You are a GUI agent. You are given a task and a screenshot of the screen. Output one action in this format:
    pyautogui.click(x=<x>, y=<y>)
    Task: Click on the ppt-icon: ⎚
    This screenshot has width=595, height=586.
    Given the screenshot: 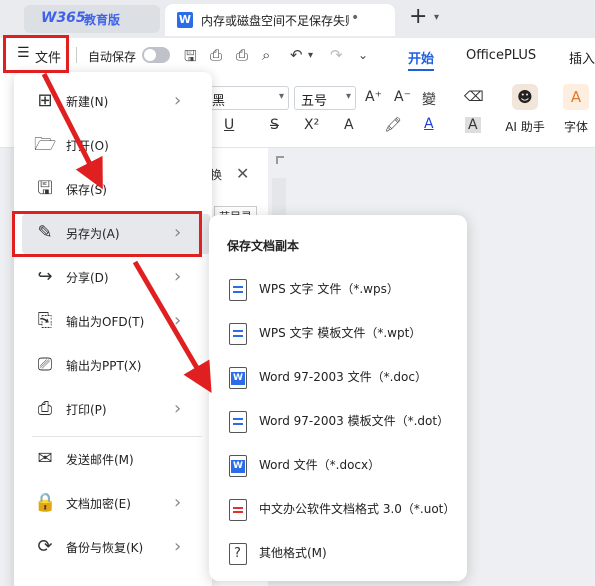 What is the action you would take?
    pyautogui.click(x=45, y=364)
    